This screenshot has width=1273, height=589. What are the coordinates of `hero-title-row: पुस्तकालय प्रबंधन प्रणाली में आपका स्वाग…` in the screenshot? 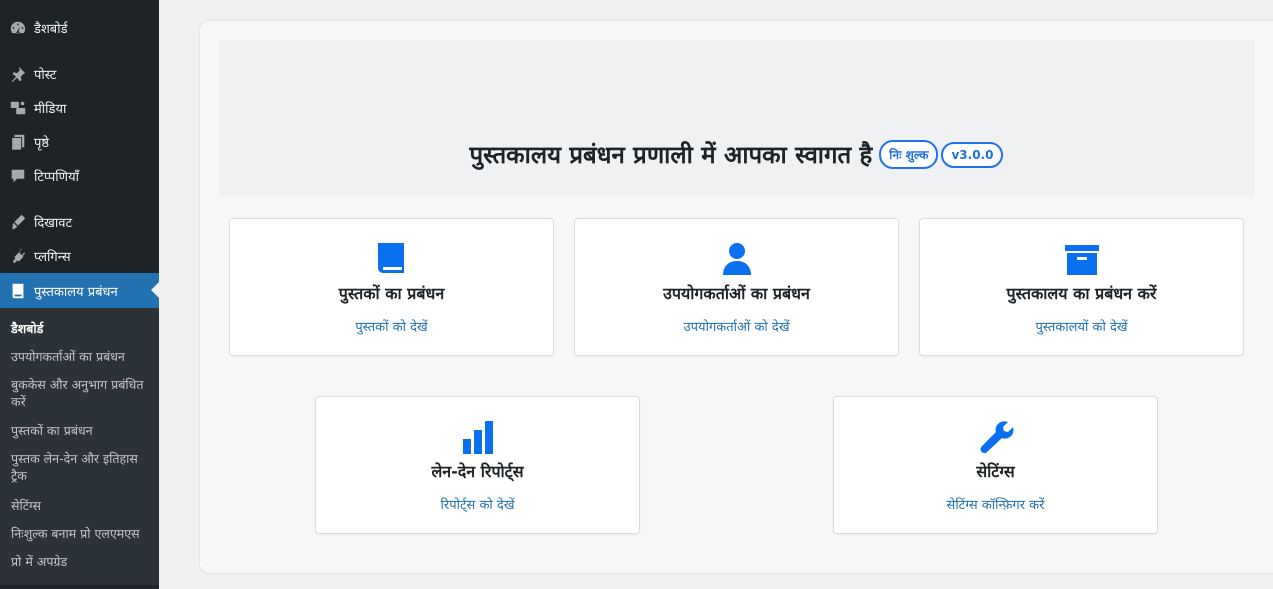 It's located at (736, 154).